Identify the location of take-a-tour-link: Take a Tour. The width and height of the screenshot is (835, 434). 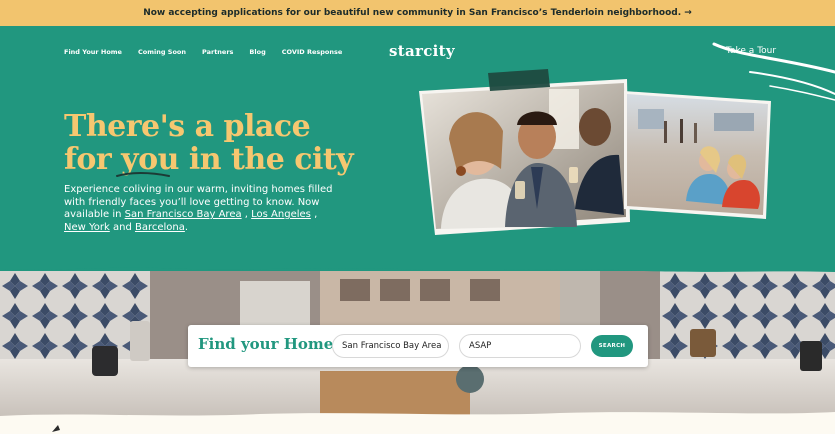
(751, 51).